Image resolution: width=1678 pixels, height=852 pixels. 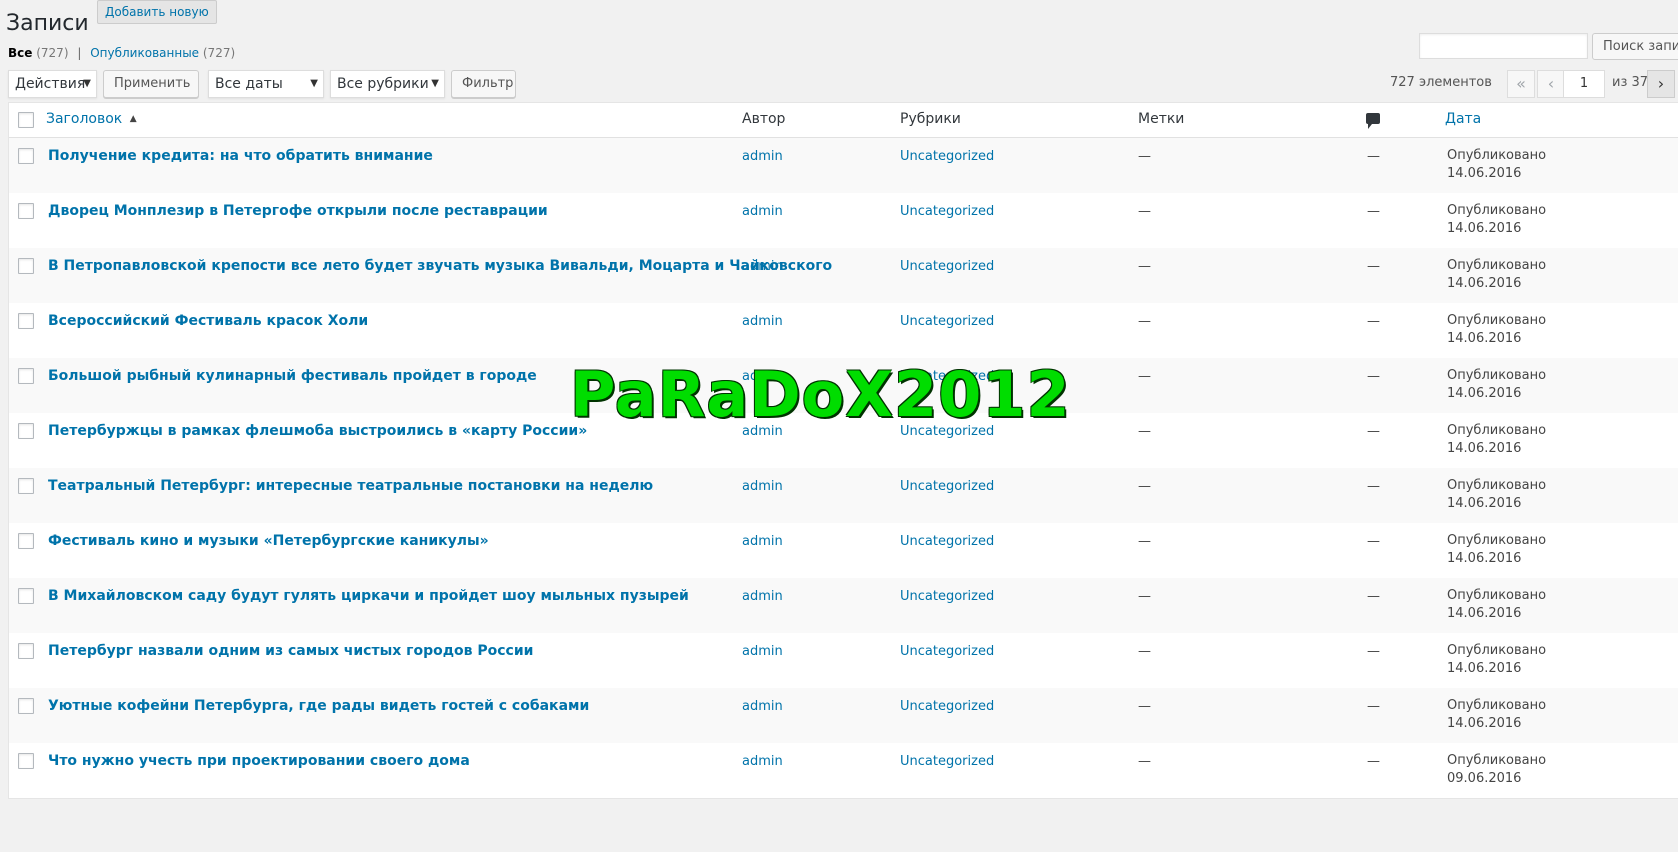 I want to click on next-page-button: ›, so click(x=1661, y=84).